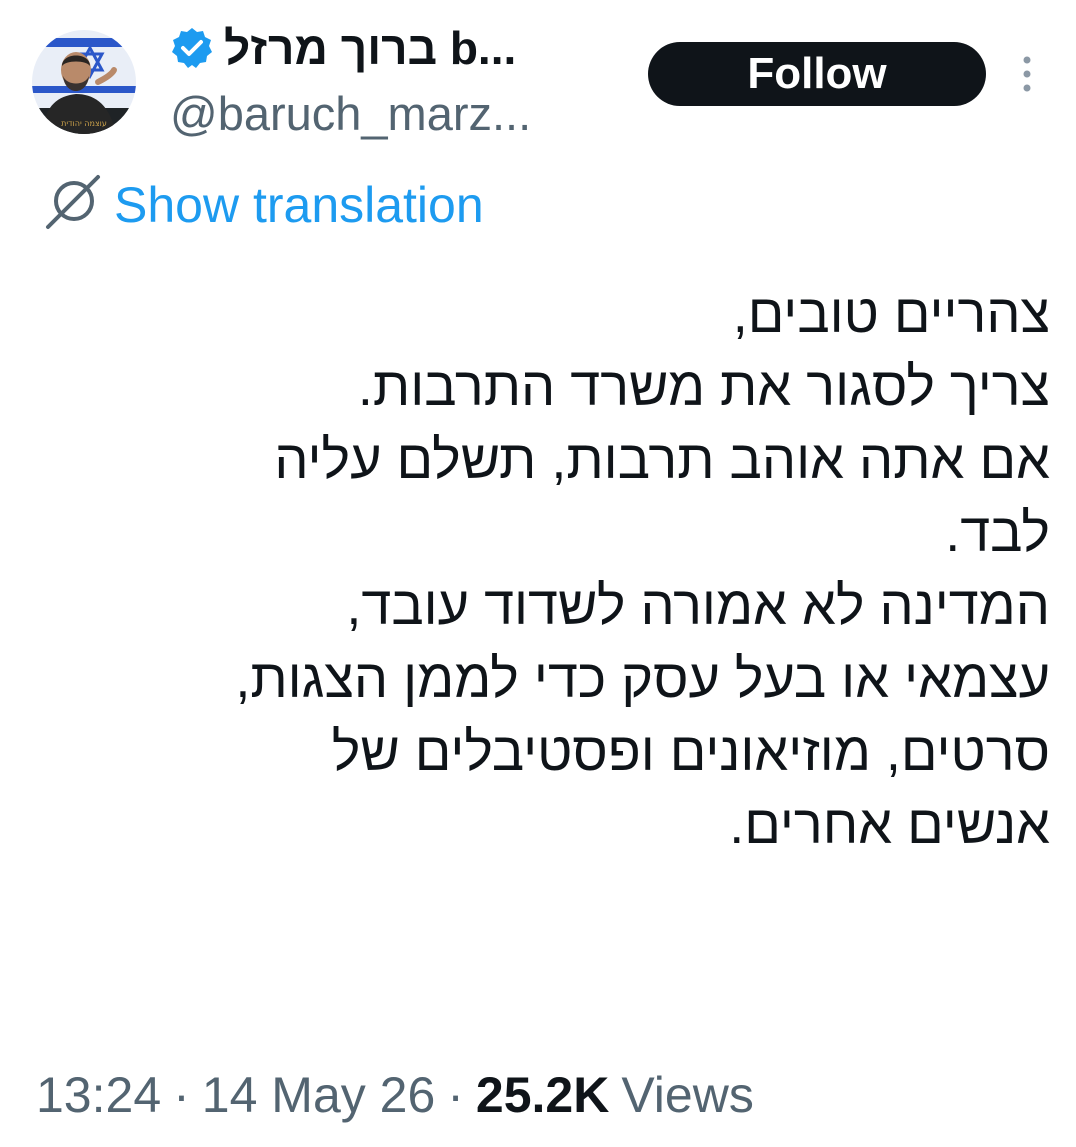 The image size is (1076, 1147). What do you see at coordinates (997, 533) in the screenshot?
I see `tweet-text-line: לבד.` at bounding box center [997, 533].